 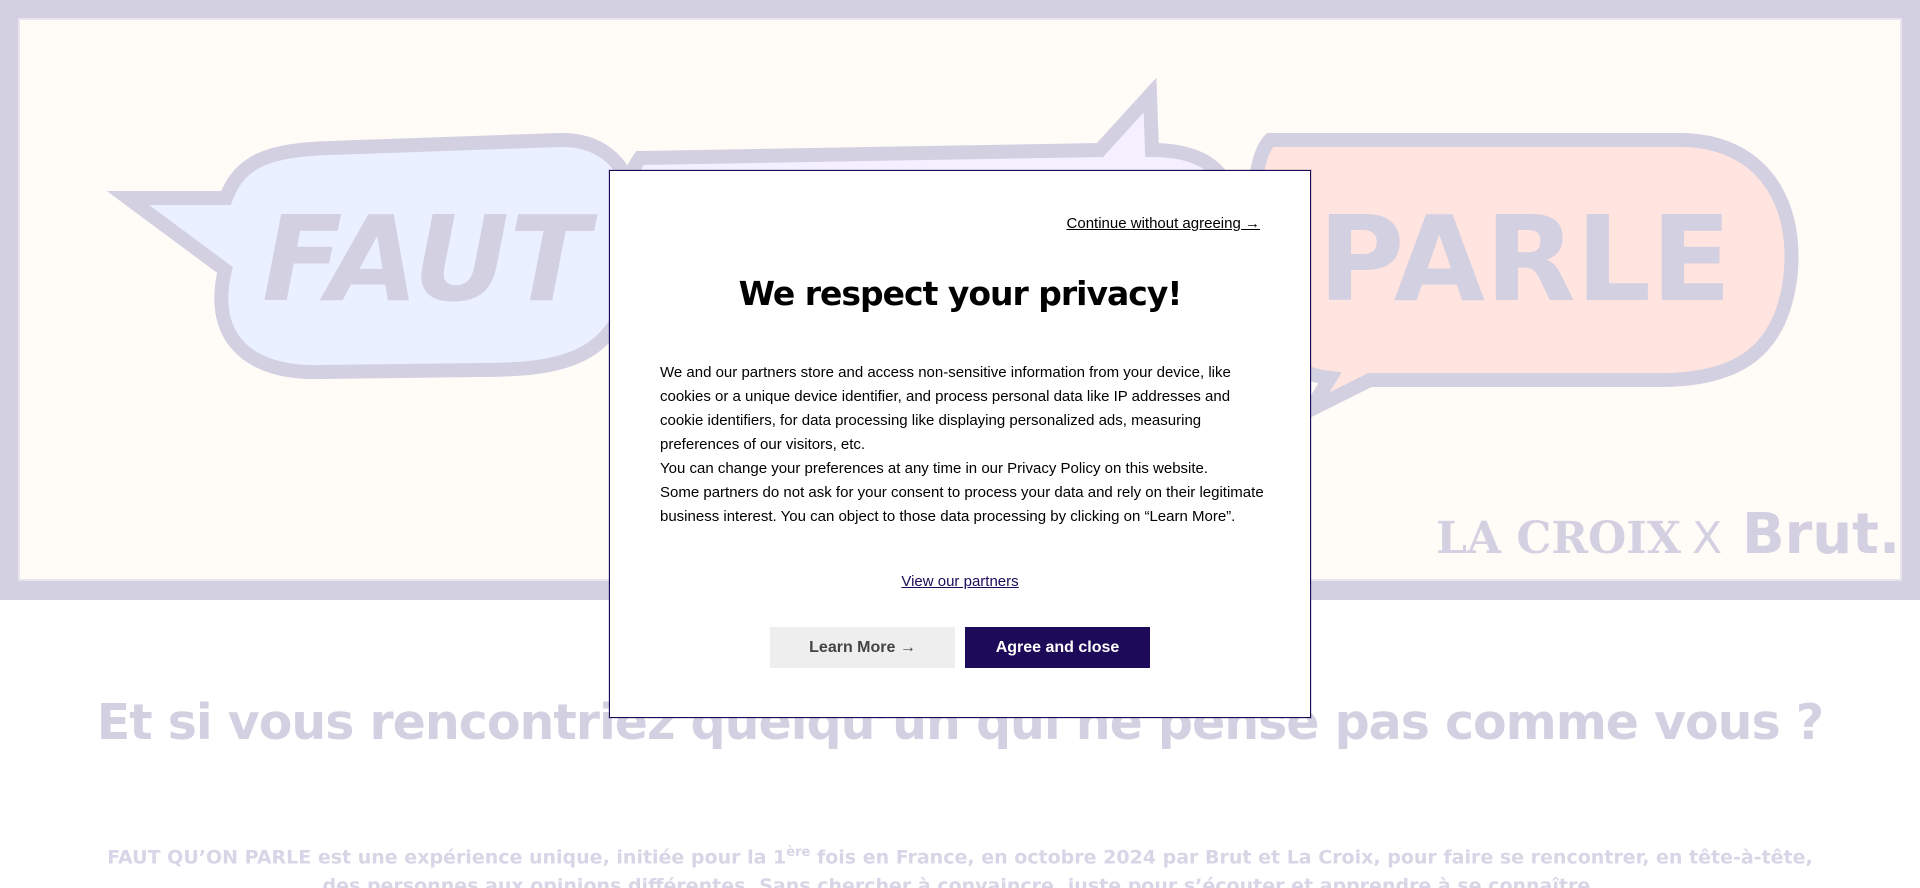 I want to click on continue-without-agreeing-link: Continue without agreeing →, so click(x=1163, y=223).